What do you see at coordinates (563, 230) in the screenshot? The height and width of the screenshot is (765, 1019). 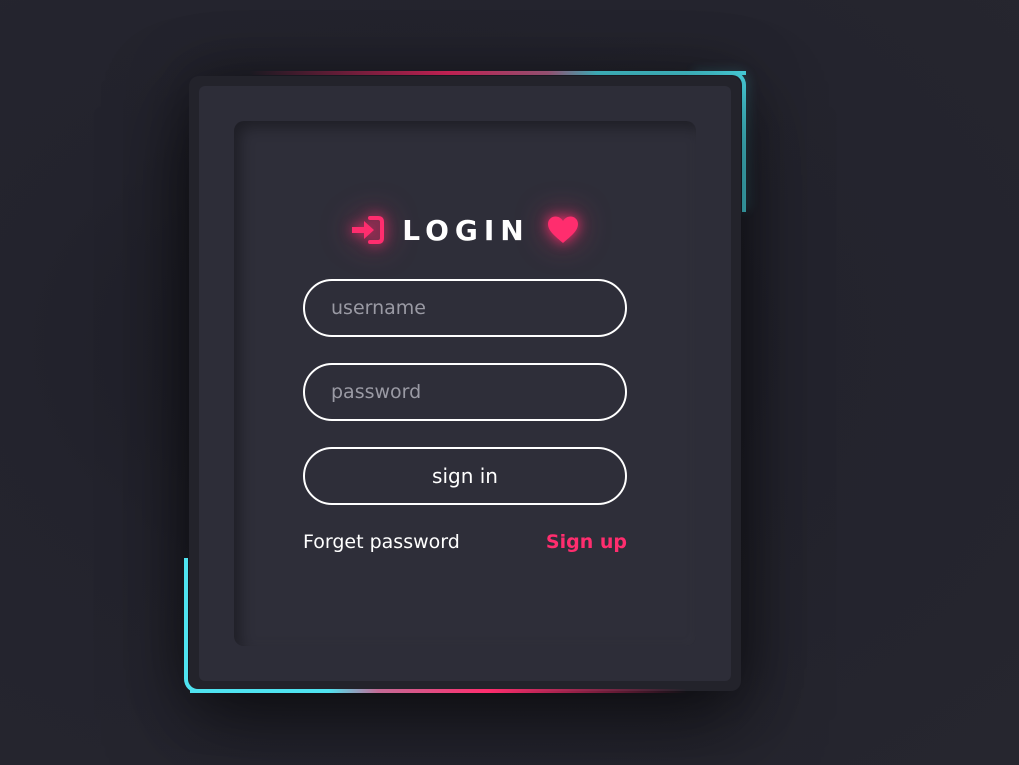 I see `heart-icon` at bounding box center [563, 230].